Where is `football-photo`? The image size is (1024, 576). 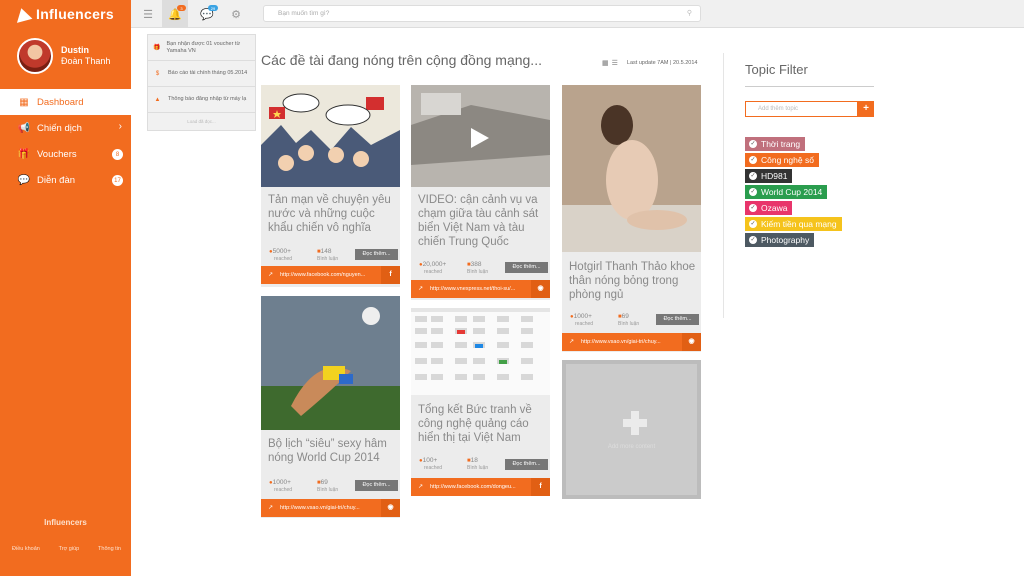
football-photo is located at coordinates (330, 363).